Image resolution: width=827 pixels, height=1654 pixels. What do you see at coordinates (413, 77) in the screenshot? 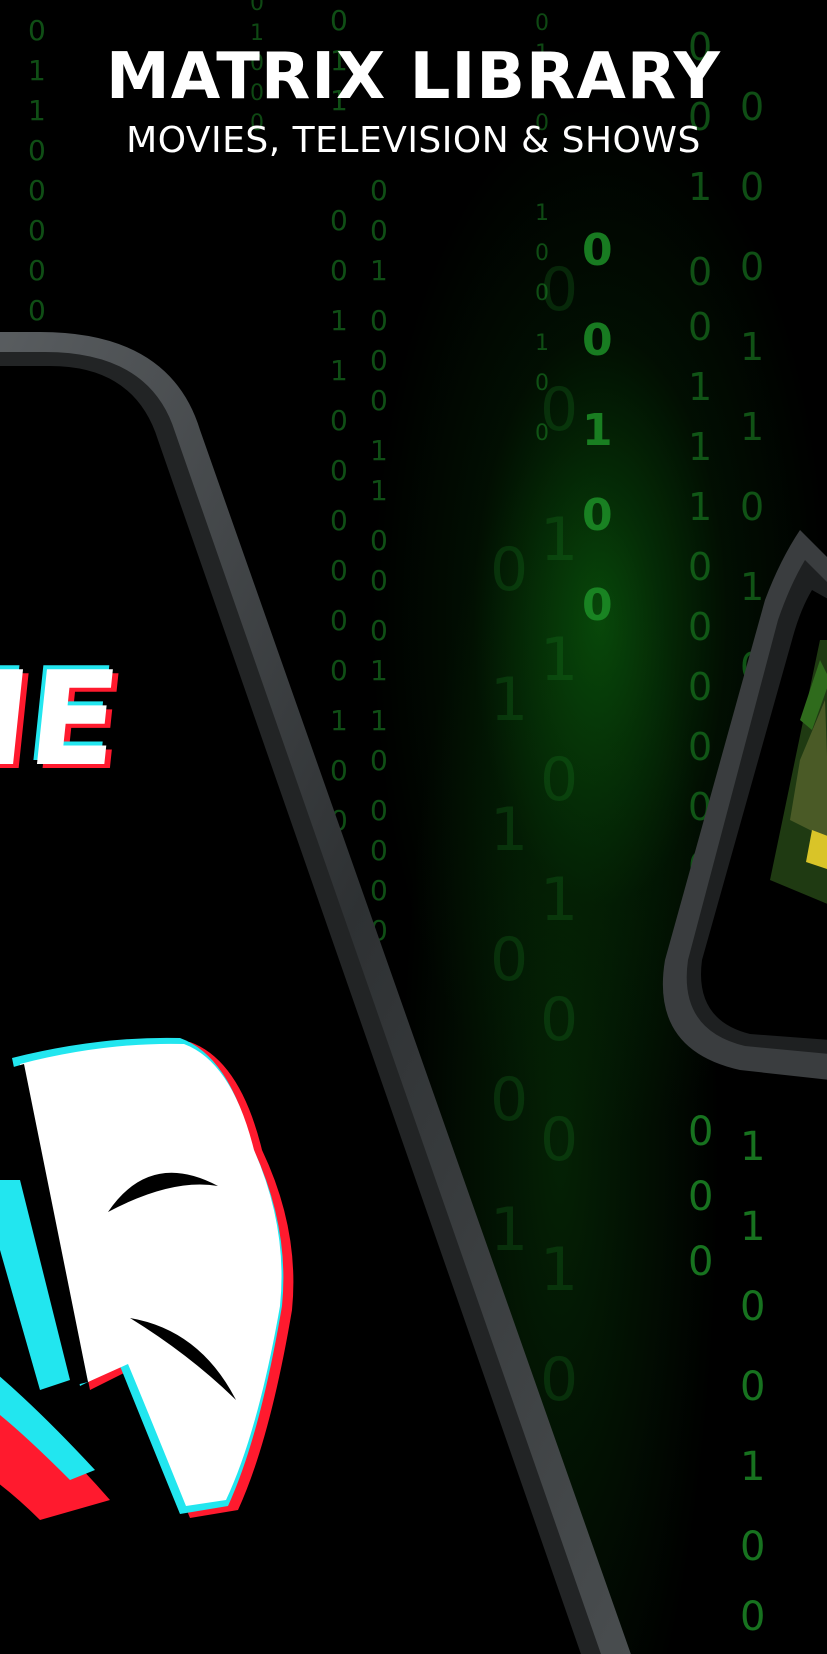
I see `app-title: MATRIX LIBRARY` at bounding box center [413, 77].